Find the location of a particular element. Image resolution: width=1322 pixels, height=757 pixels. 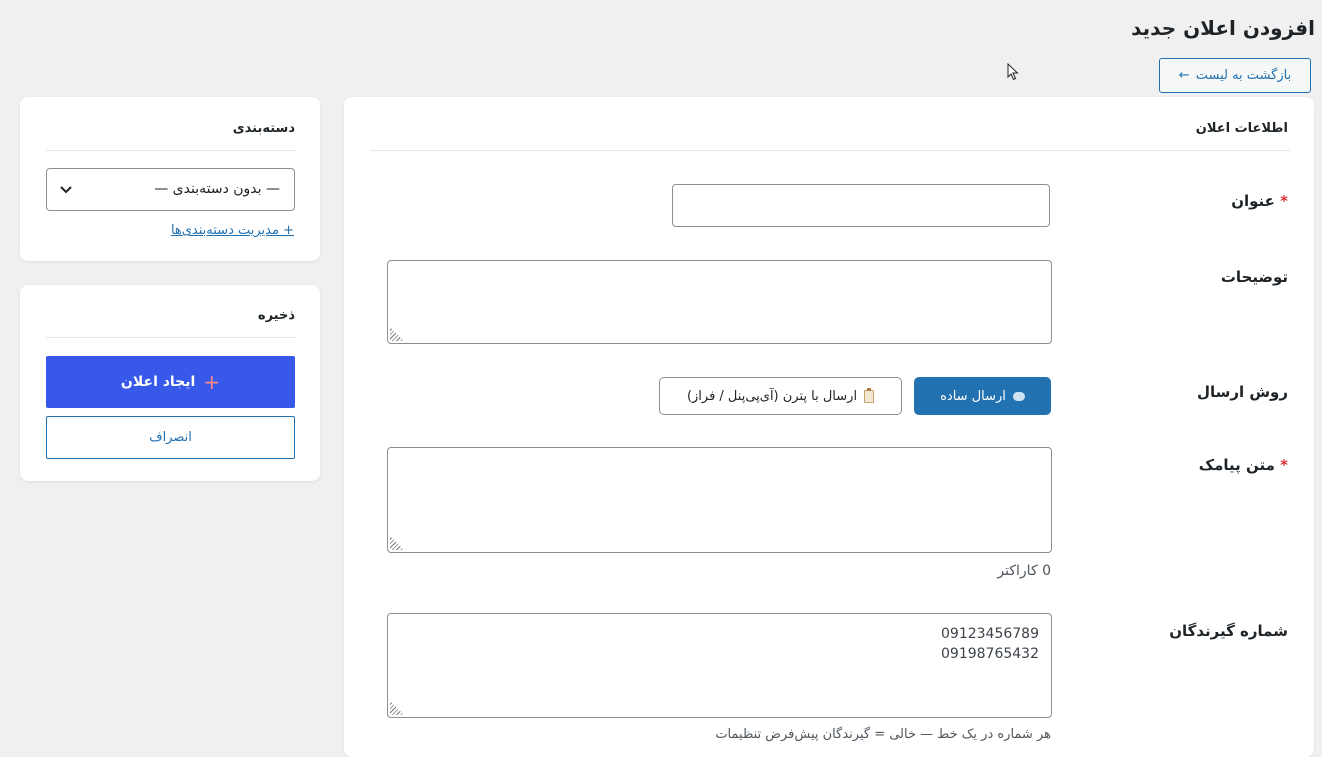

send-method-simple-label: ارسال ساده is located at coordinates (973, 396).